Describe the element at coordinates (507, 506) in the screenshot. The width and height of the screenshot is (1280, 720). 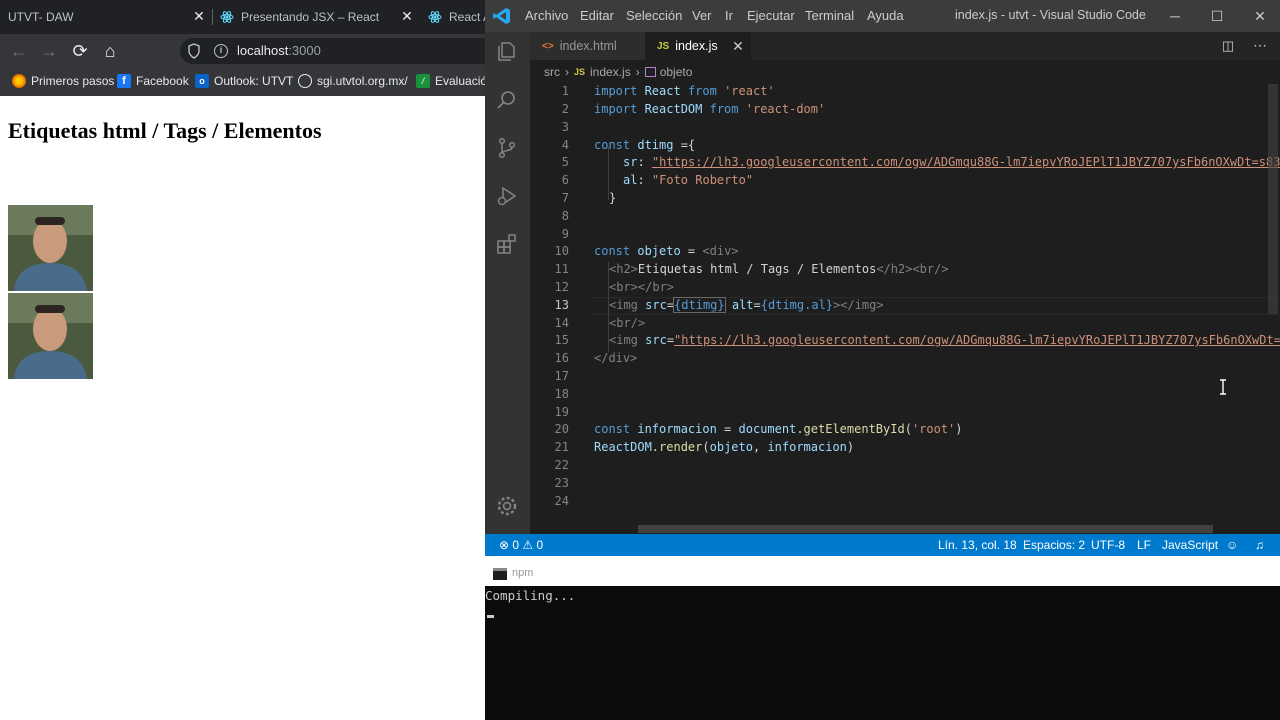
I see `settings-gear-icon` at that location.